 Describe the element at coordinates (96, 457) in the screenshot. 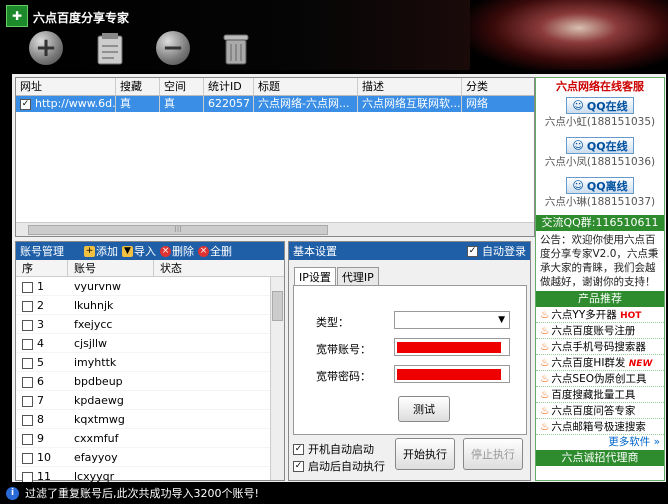

I see `account-name: efayyoy` at that location.